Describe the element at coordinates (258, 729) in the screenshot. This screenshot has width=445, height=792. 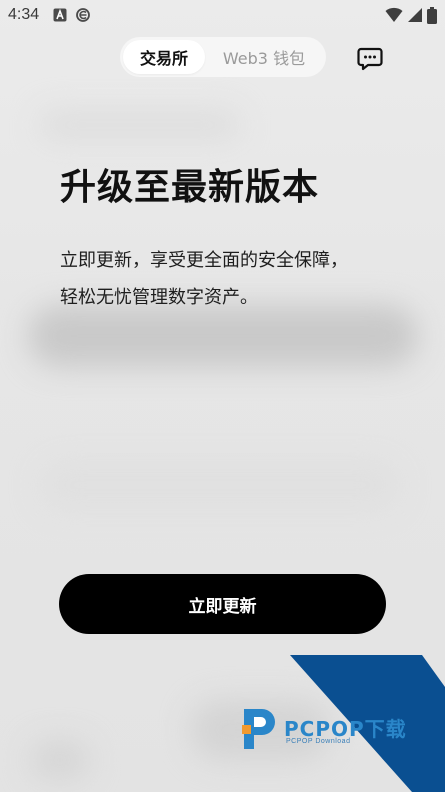
I see `pcpop-logo-icon` at that location.